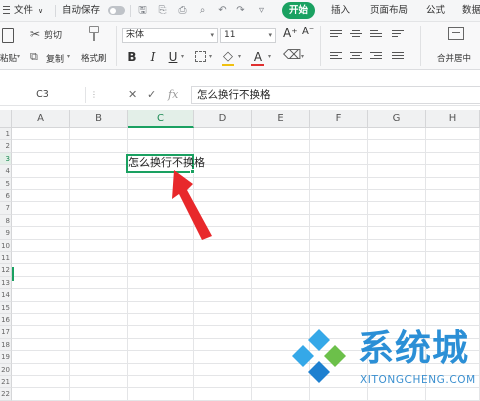  Describe the element at coordinates (308, 31) in the screenshot. I see `decrease-font-button: A⁻` at that location.